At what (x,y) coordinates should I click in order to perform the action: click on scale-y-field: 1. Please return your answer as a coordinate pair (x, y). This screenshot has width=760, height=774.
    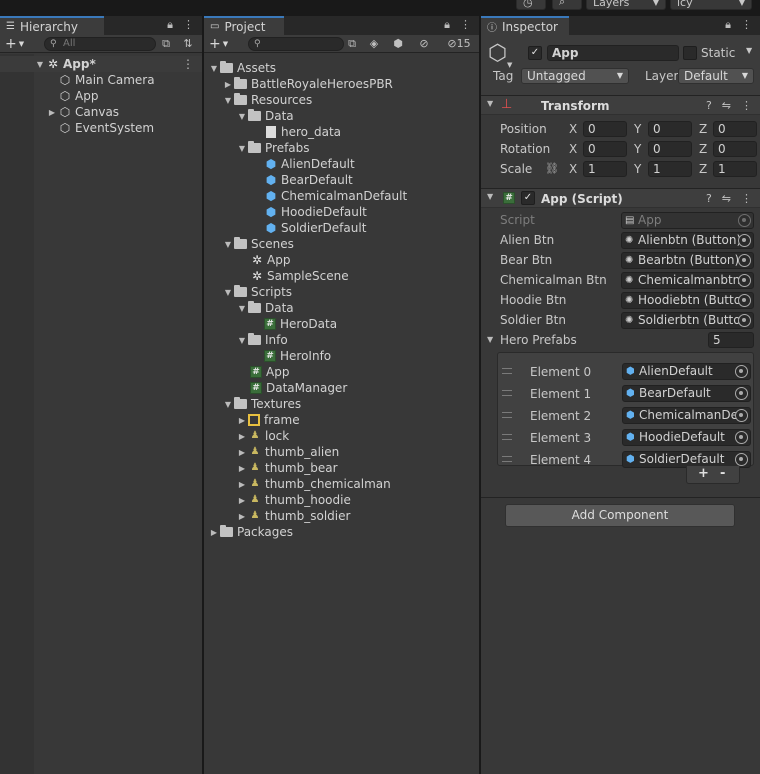
    Looking at the image, I should click on (670, 169).